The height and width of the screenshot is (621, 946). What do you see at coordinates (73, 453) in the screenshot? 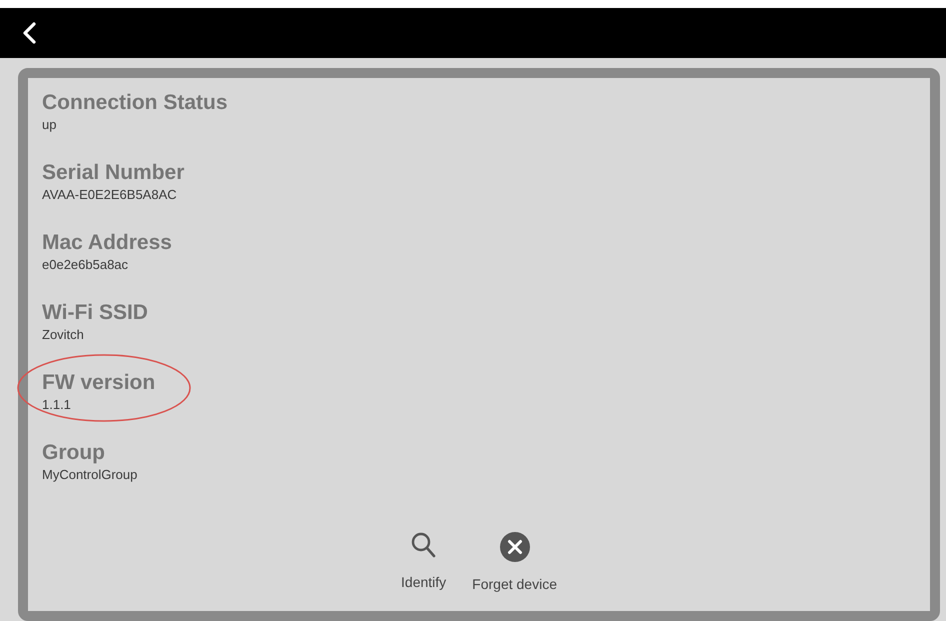
I see `field-label: Group` at bounding box center [73, 453].